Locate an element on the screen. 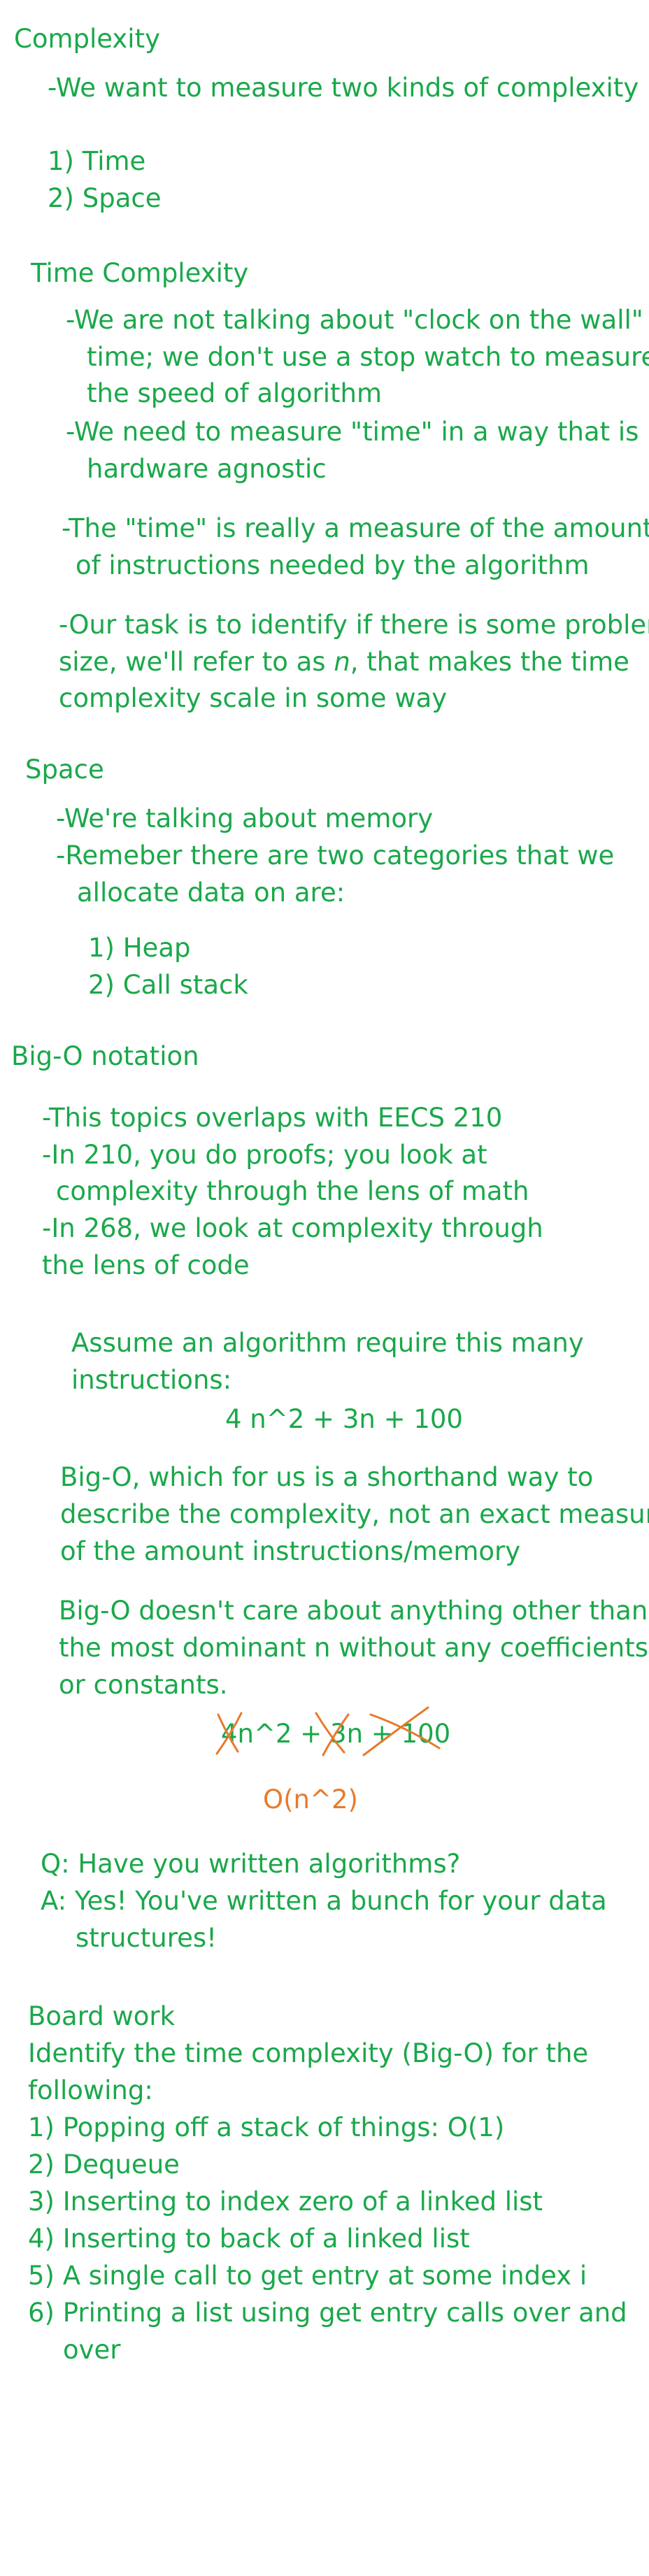  board-work-item: over is located at coordinates (92, 2350).